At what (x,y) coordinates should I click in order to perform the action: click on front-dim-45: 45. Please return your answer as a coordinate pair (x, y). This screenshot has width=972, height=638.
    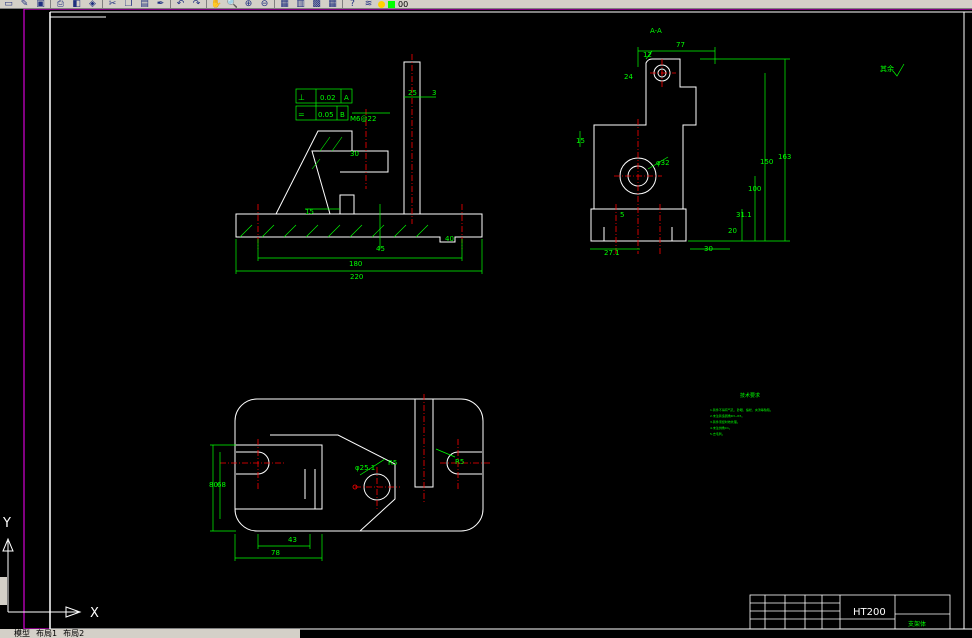
    Looking at the image, I should click on (380, 249).